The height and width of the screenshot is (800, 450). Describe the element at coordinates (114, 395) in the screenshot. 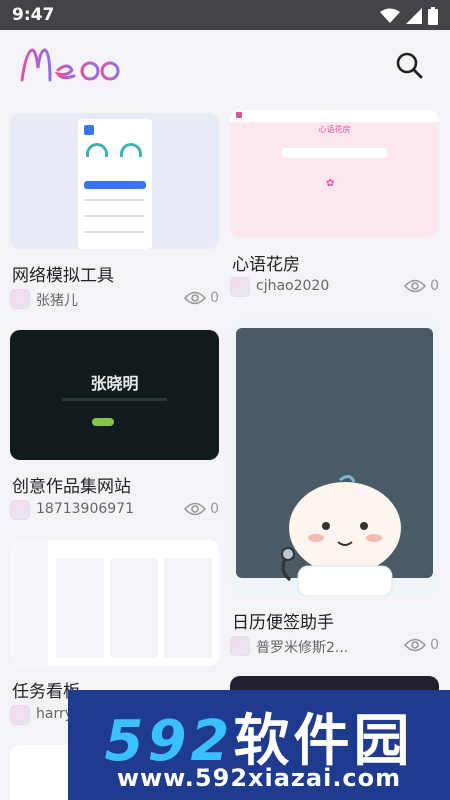

I see `card-thumbnail: 张晓明` at that location.